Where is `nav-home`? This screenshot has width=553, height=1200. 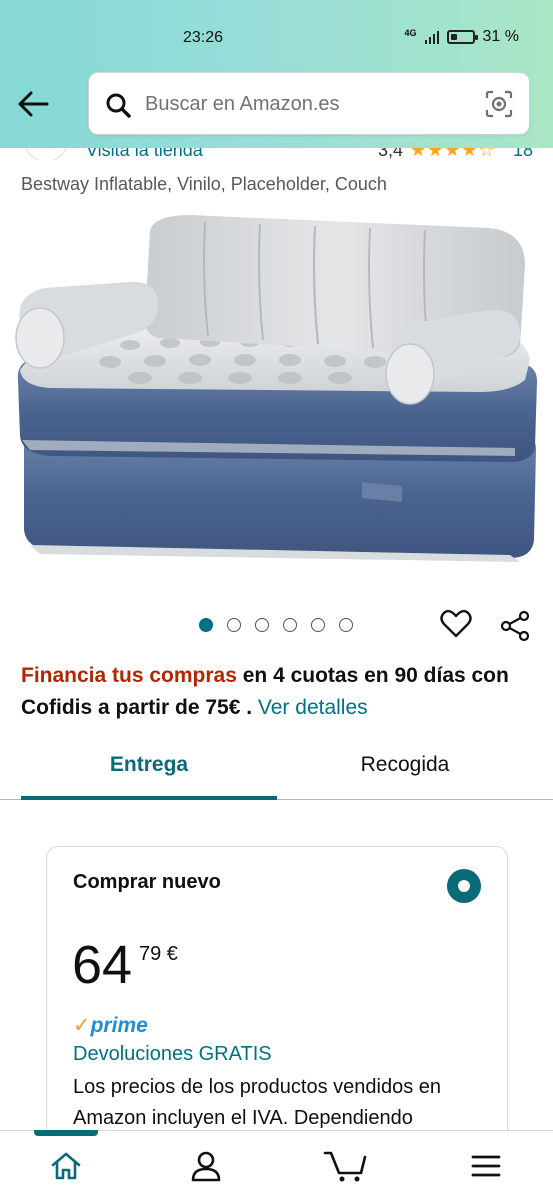 nav-home is located at coordinates (66, 1166).